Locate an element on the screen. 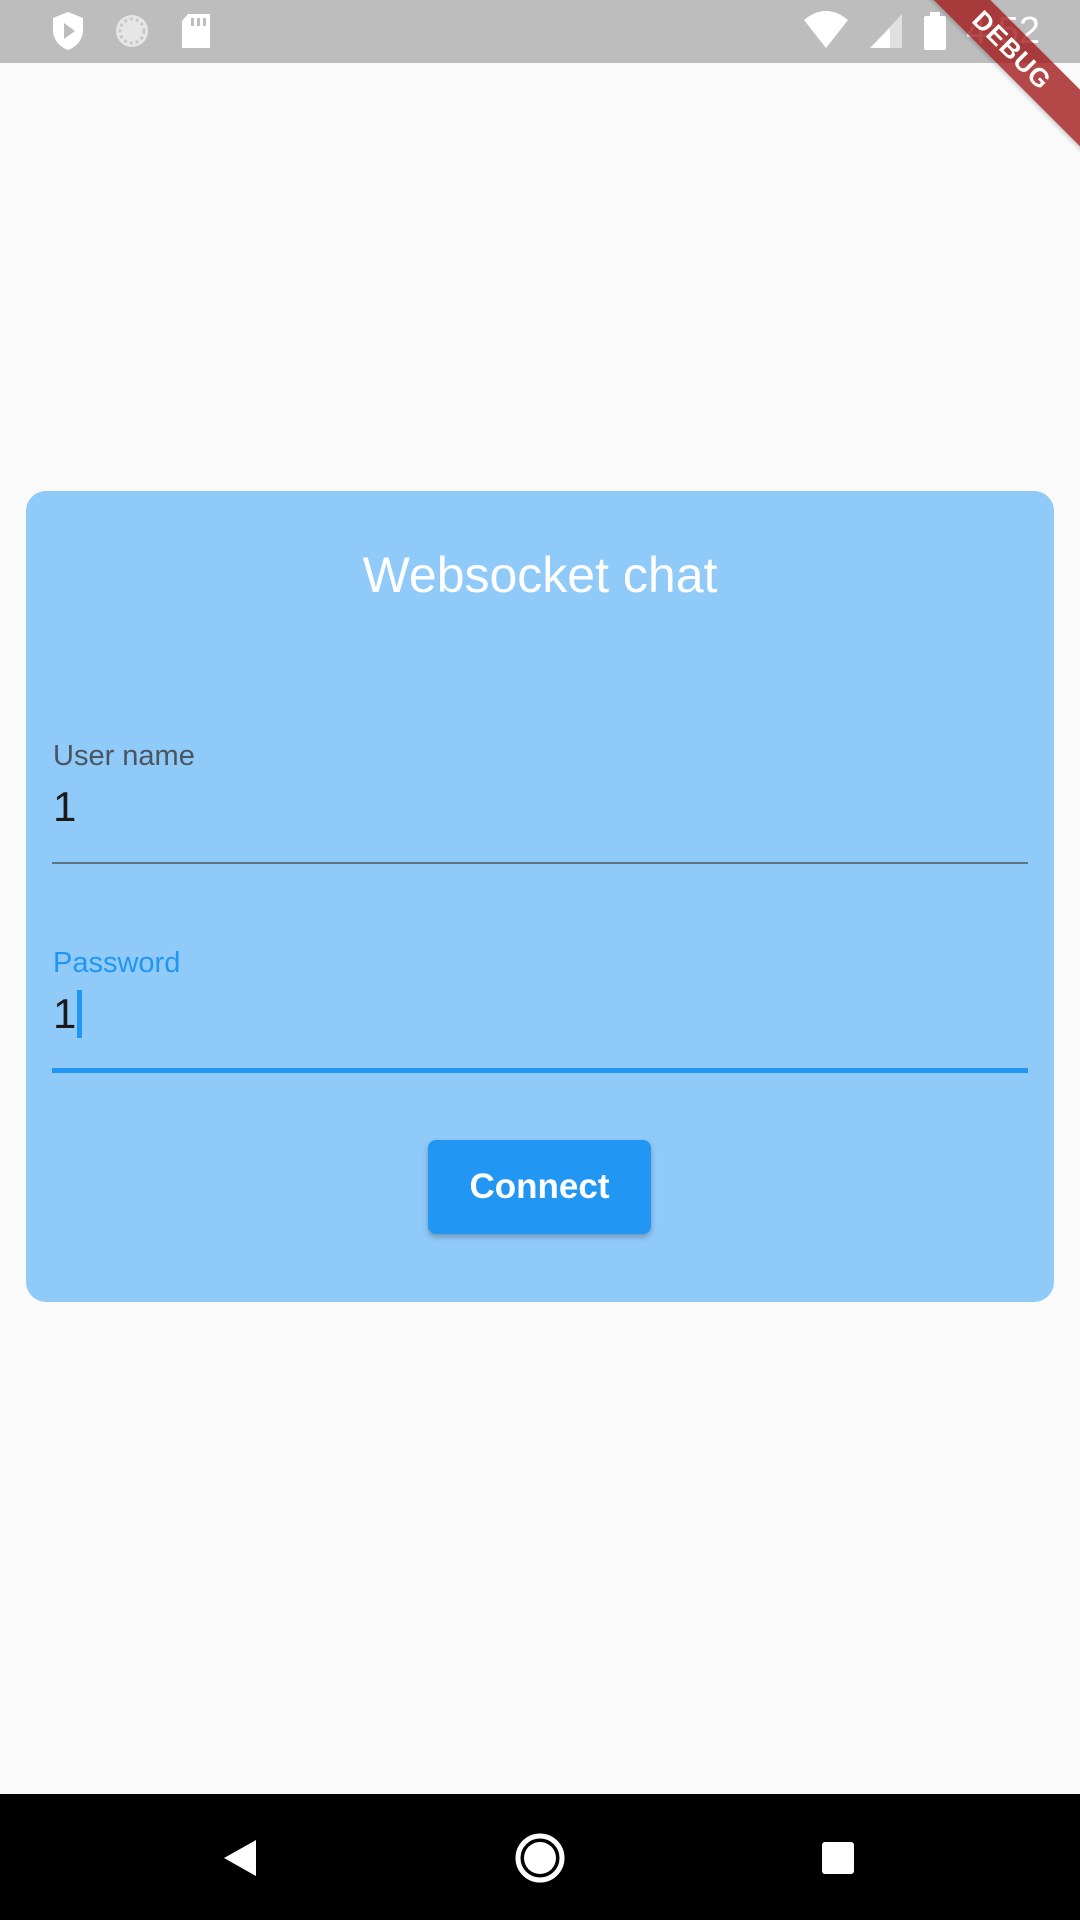 The height and width of the screenshot is (1920, 1080). password-underline is located at coordinates (540, 1070).